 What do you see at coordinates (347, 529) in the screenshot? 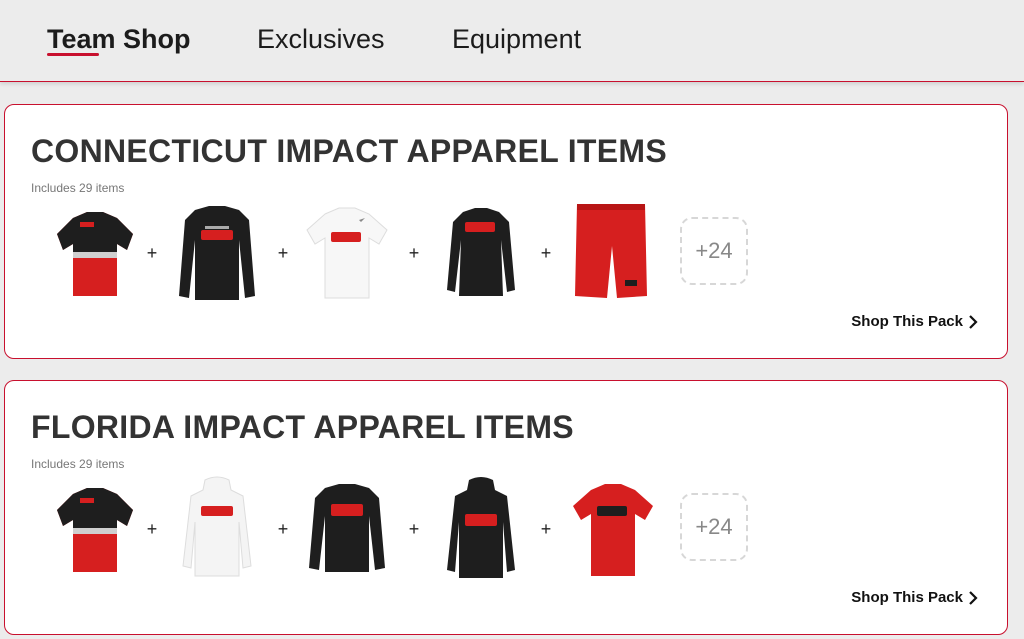
I see `product-image-black-crewneck` at bounding box center [347, 529].